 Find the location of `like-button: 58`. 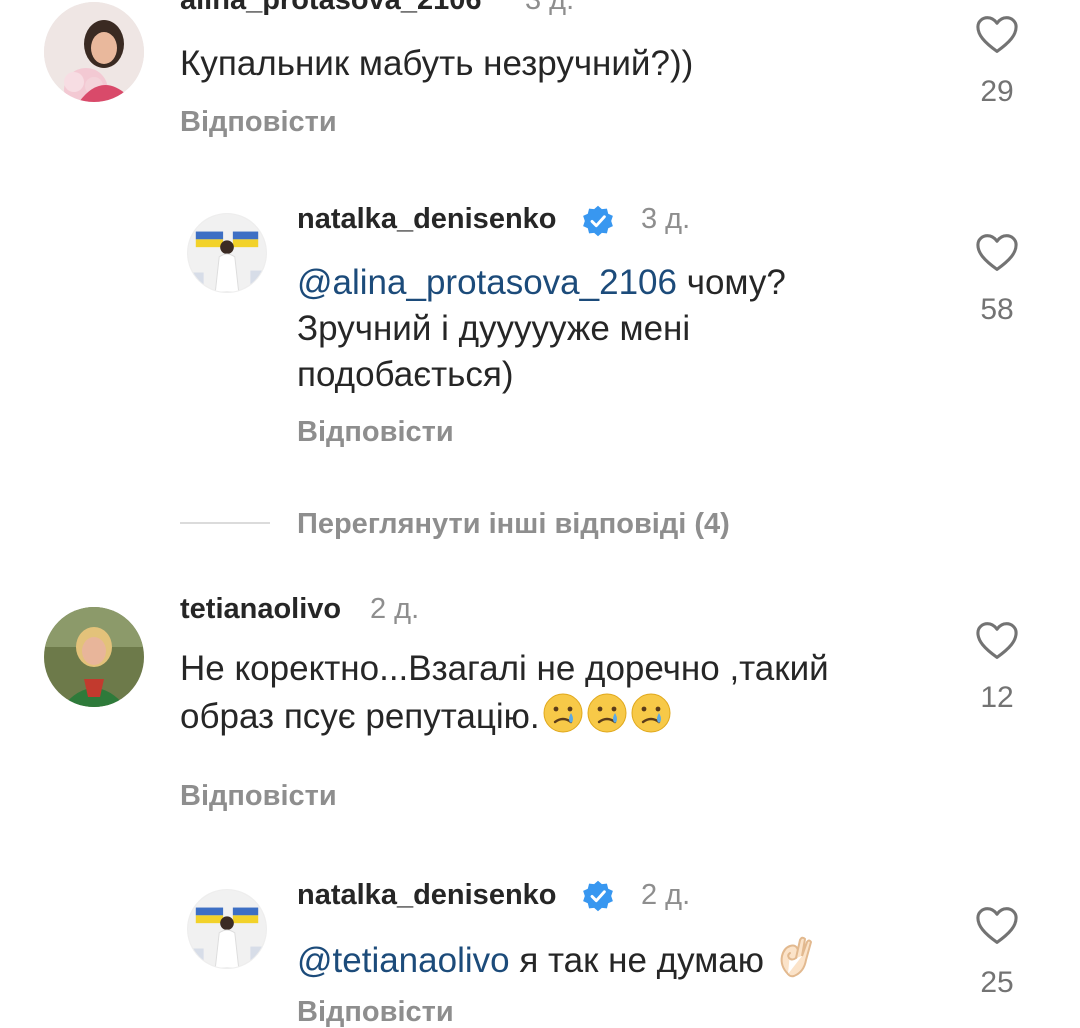

like-button: 58 is located at coordinates (997, 280).